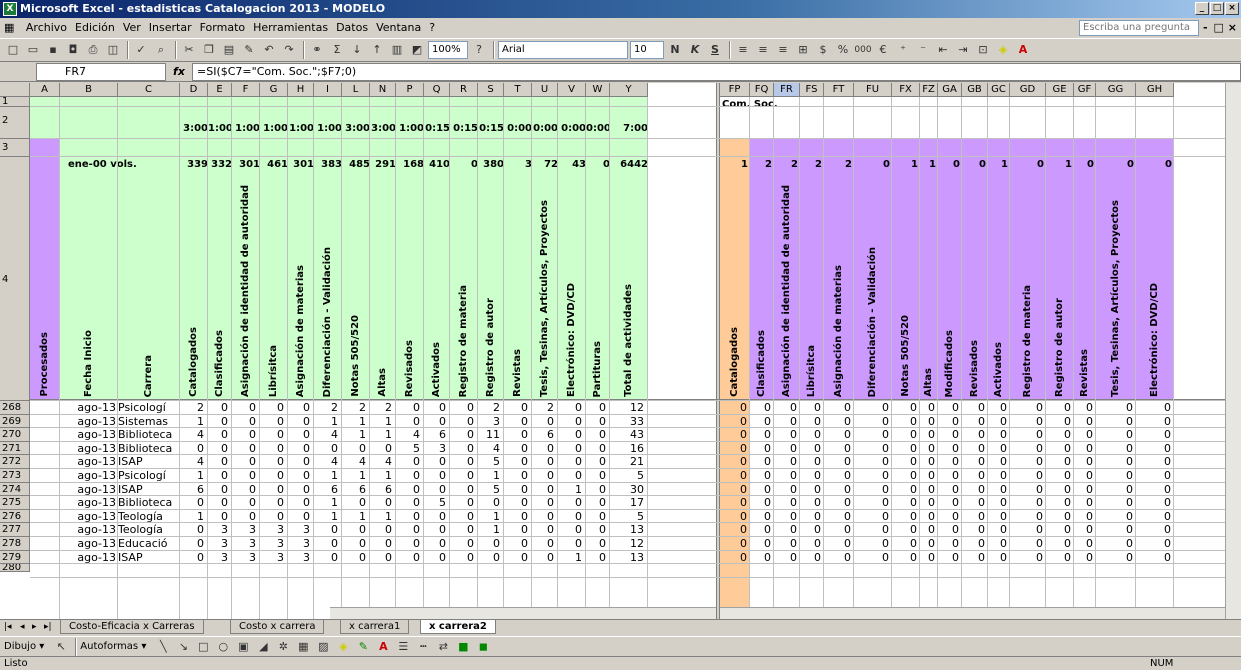 The width and height of the screenshot is (1241, 670). What do you see at coordinates (906, 90) in the screenshot?
I see `column-header: FX` at bounding box center [906, 90].